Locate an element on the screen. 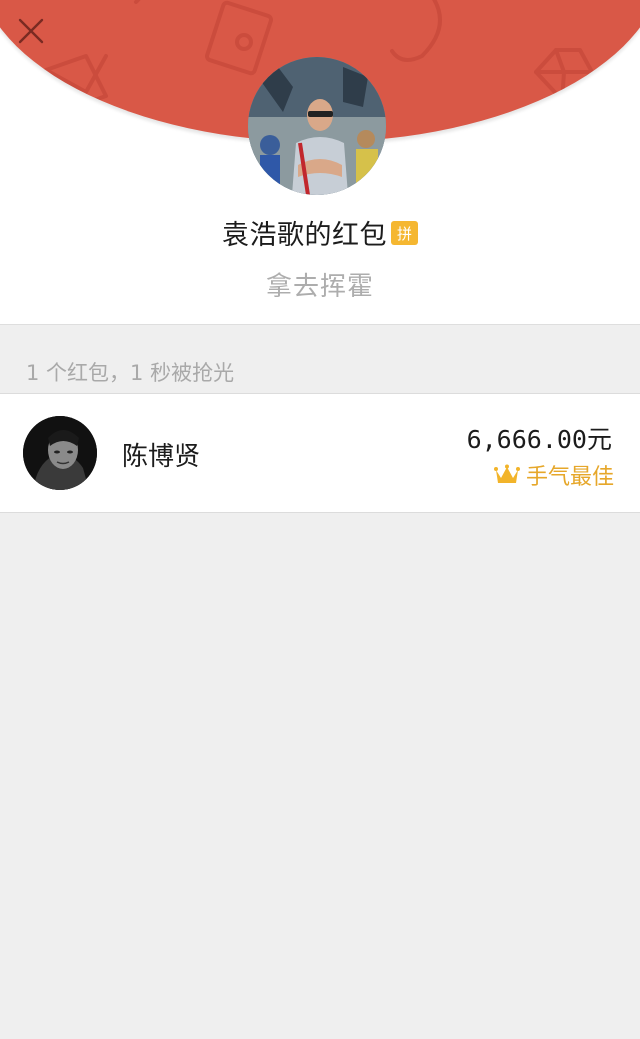 Image resolution: width=640 pixels, height=1039 pixels. recipient-list: 陈博贤 6,666.00元 手气最佳 is located at coordinates (320, 453).